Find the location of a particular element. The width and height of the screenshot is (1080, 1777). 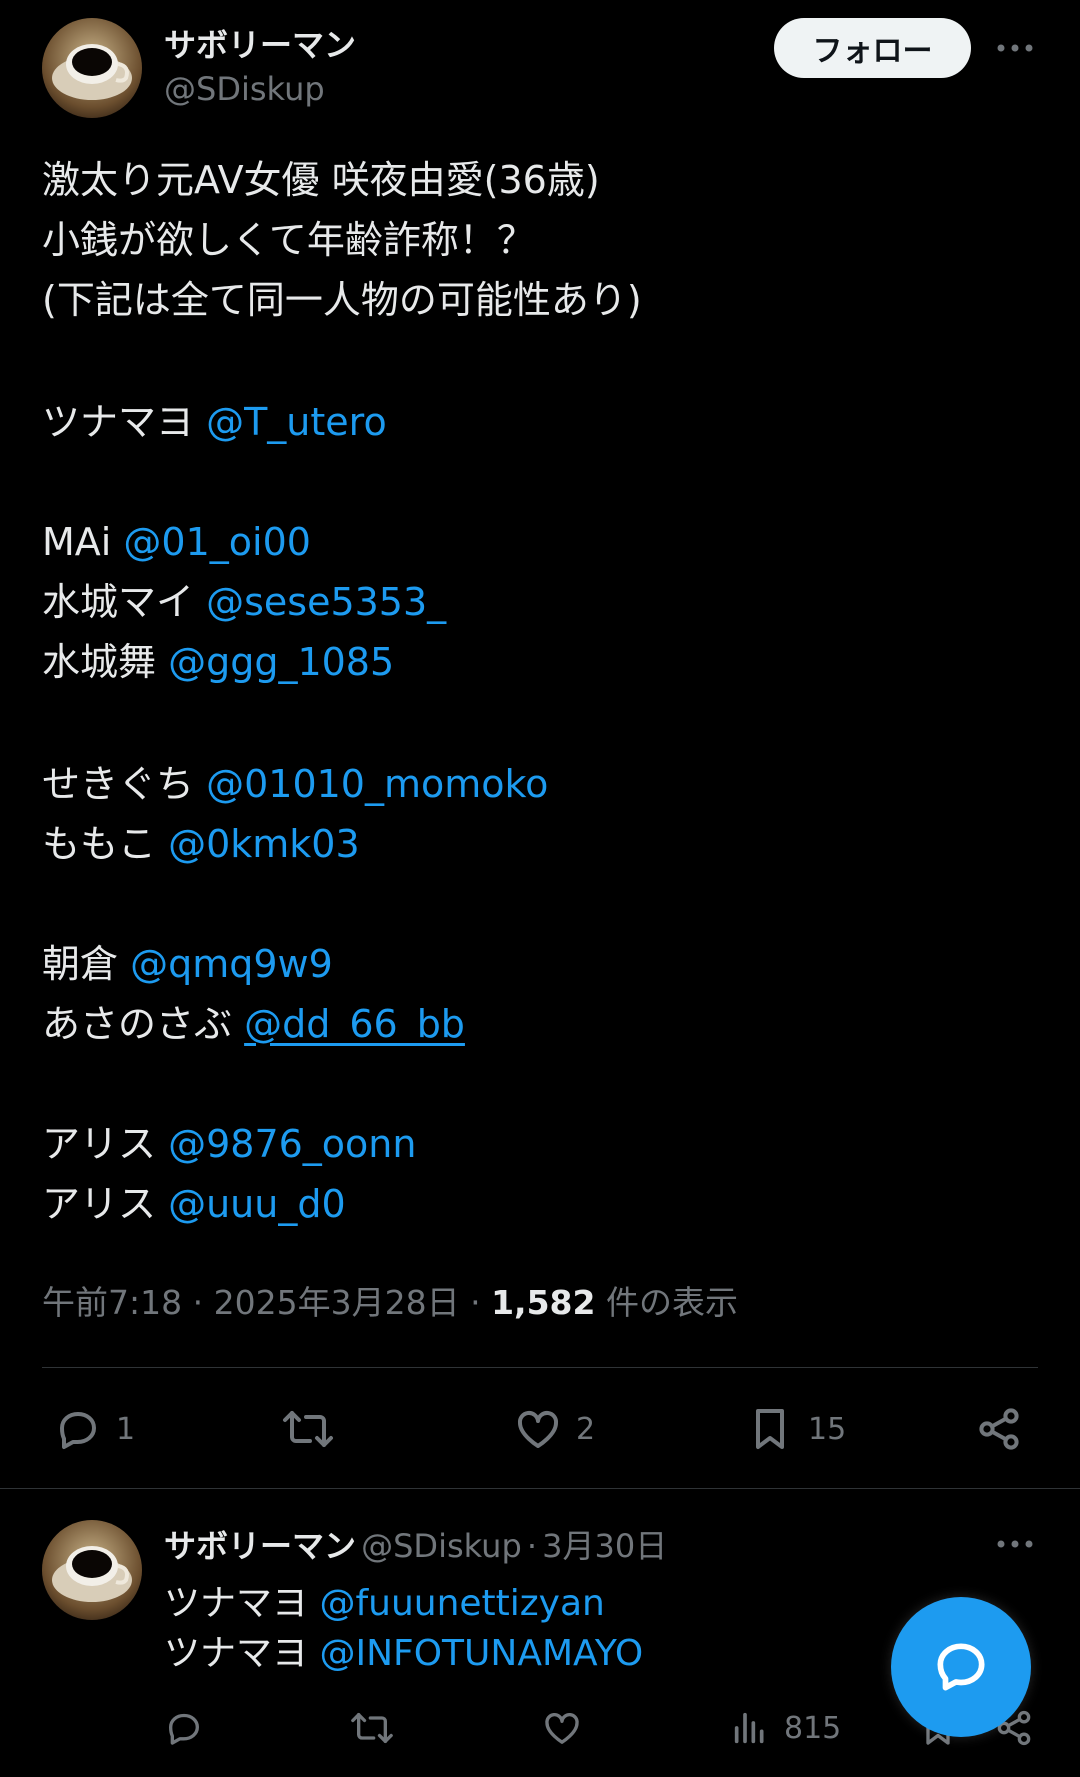

follow-button: フォロー is located at coordinates (872, 48).